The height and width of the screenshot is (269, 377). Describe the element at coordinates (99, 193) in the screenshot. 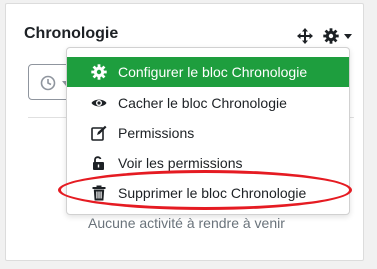

I see `trash-icon` at that location.